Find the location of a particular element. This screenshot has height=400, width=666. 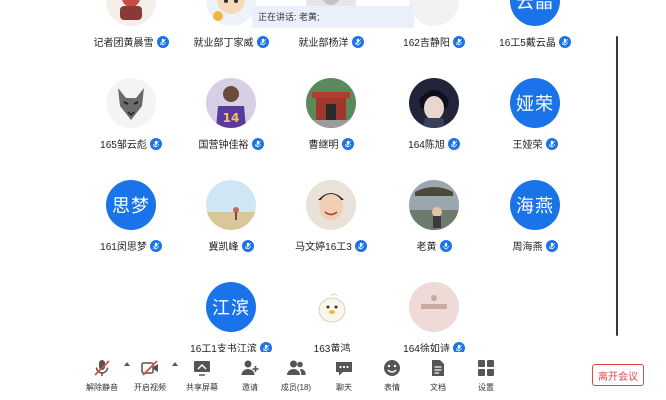

participant-tile: 冀凯峰 is located at coordinates (231, 204).